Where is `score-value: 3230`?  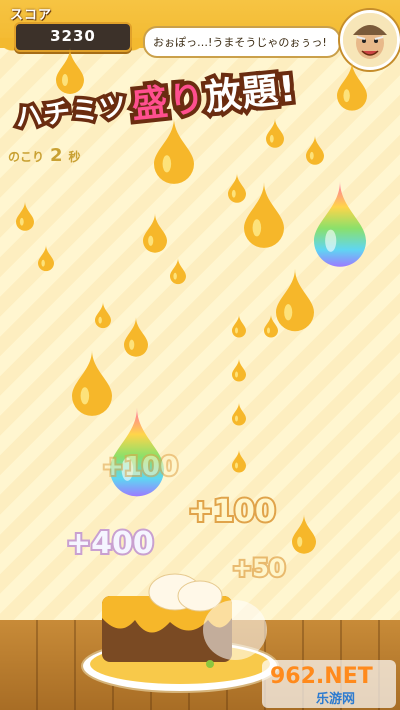 score-value: 3230 is located at coordinates (73, 36).